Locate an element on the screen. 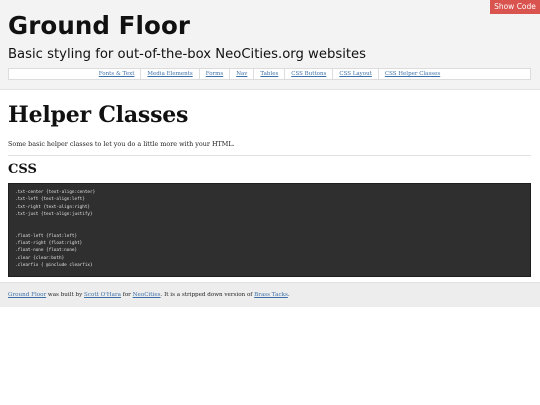  nav-item-fonts-text: Fonts & Text is located at coordinates (117, 74).